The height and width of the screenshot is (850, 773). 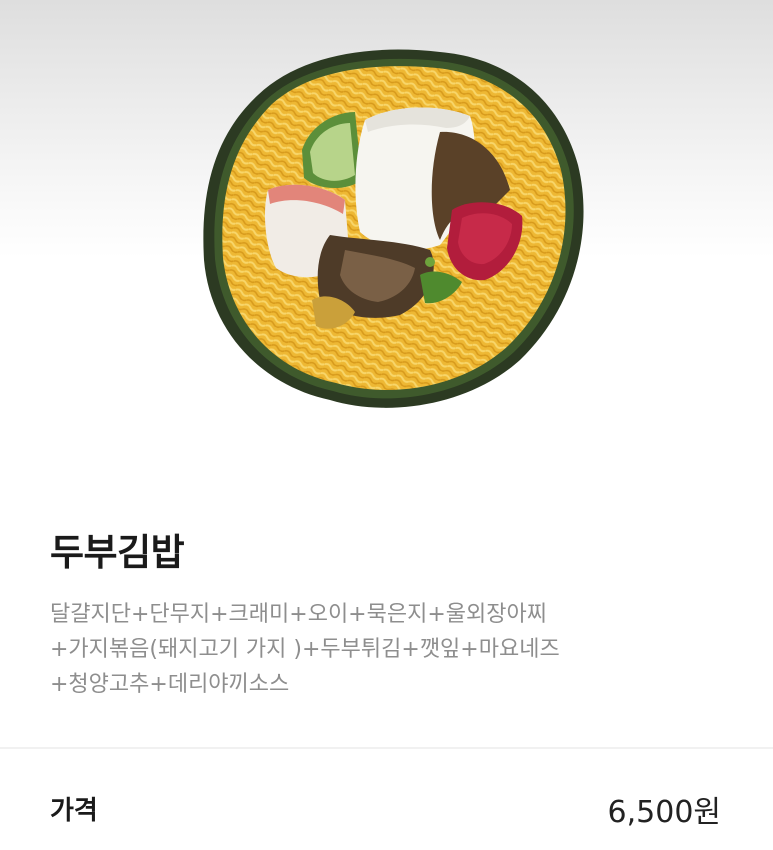 What do you see at coordinates (298, 614) in the screenshot?
I see `description-line: 달걀지단+단무지+크래미+오이+묵은지+울외장아찌` at bounding box center [298, 614].